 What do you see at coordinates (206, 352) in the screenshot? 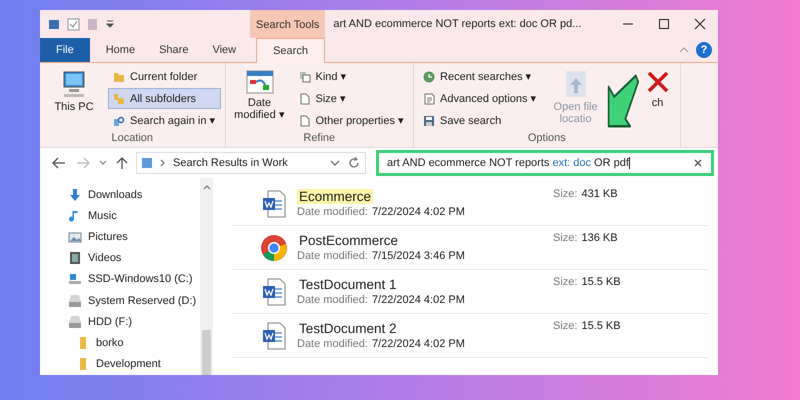
I see `scroll-thumb` at bounding box center [206, 352].